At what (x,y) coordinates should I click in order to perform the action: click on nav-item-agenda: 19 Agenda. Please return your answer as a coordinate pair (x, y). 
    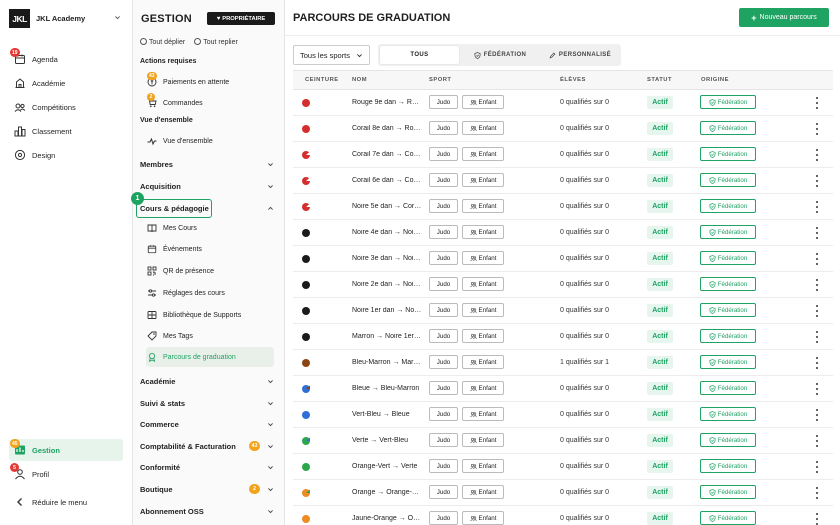
    Looking at the image, I should click on (66, 59).